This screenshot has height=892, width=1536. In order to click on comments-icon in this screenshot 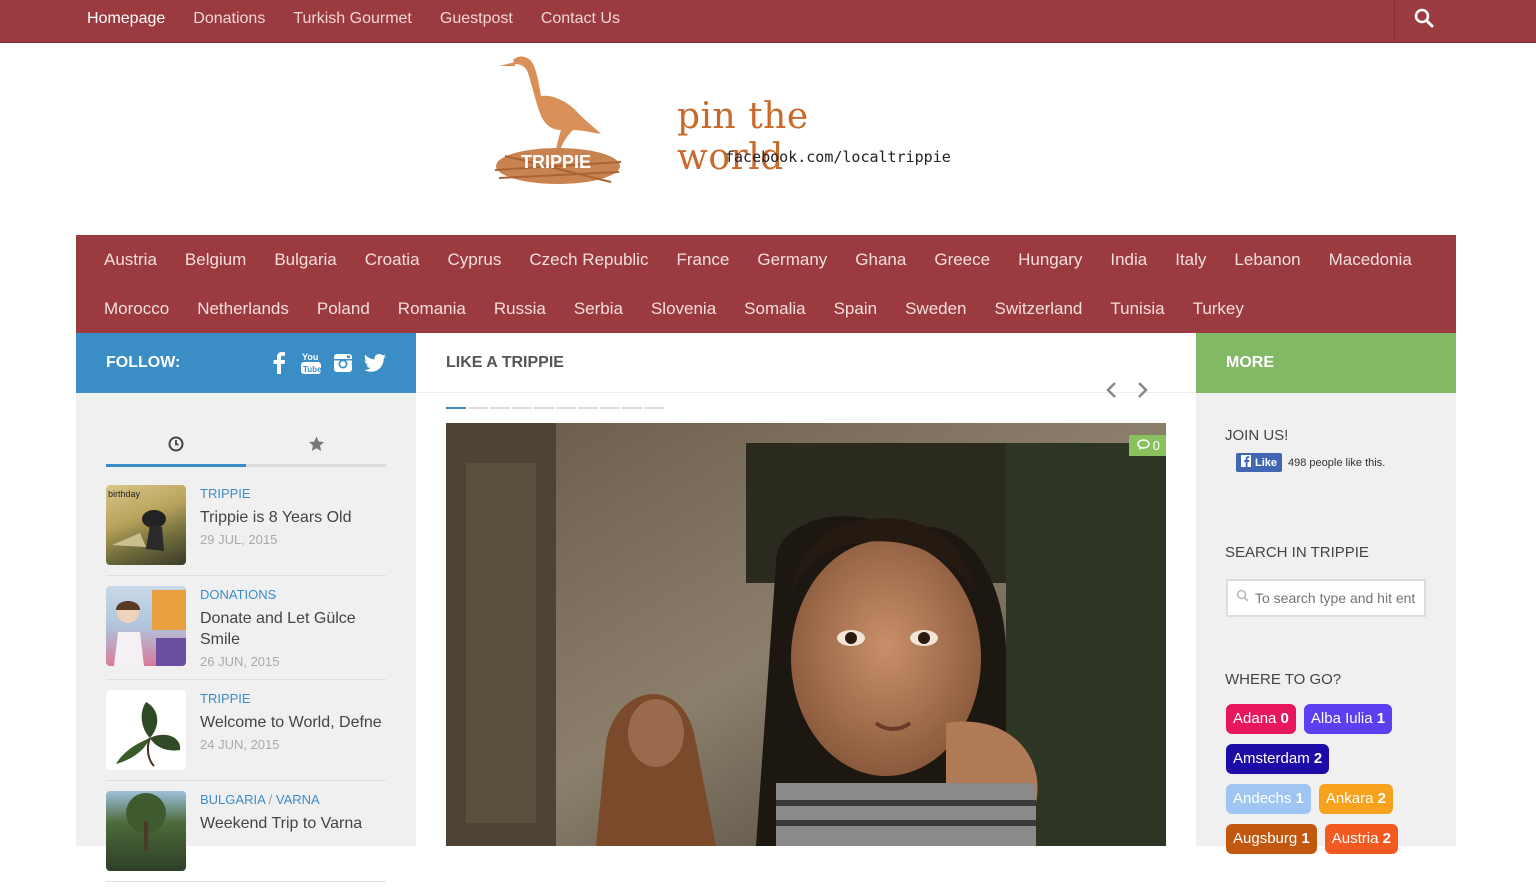, I will do `click(1143, 445)`.